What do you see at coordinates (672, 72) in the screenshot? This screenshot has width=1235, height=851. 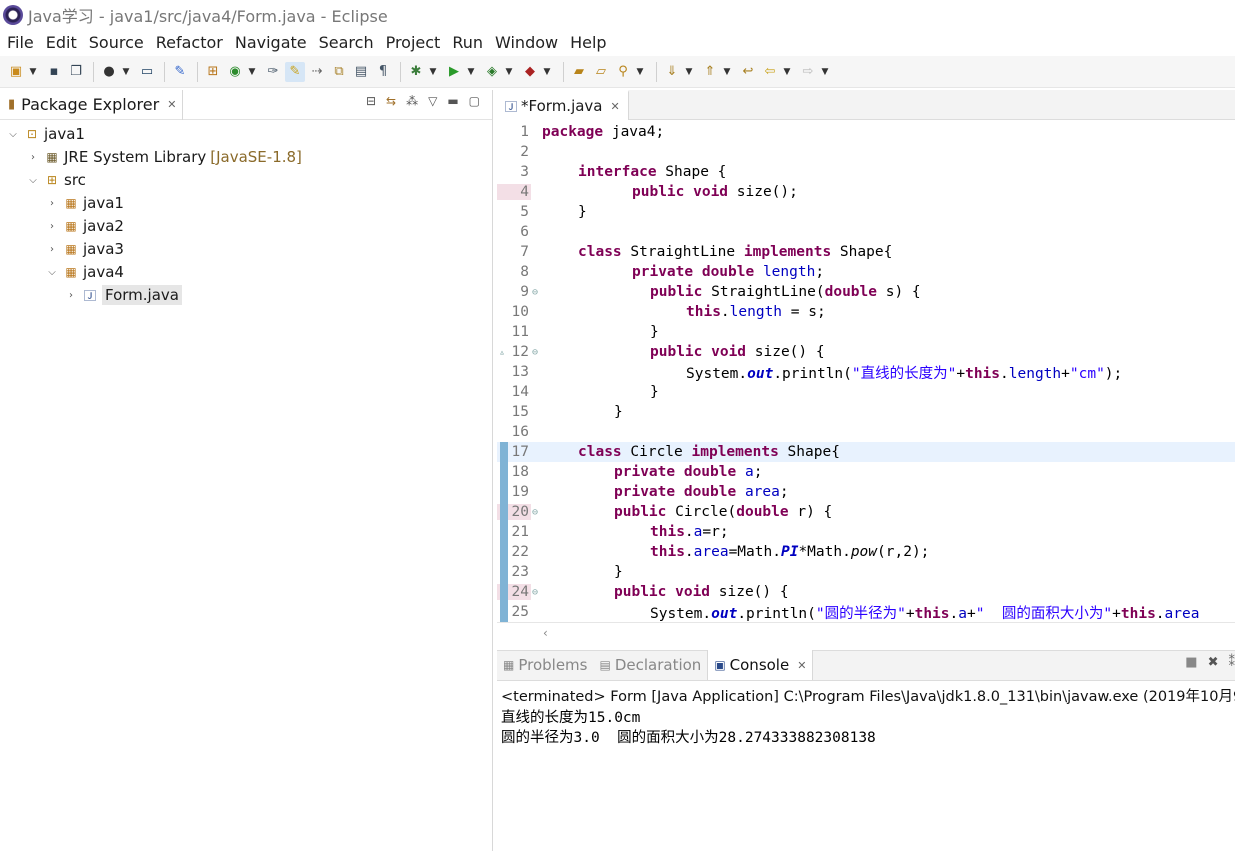 I see `next-annotation-icon: ⇓` at bounding box center [672, 72].